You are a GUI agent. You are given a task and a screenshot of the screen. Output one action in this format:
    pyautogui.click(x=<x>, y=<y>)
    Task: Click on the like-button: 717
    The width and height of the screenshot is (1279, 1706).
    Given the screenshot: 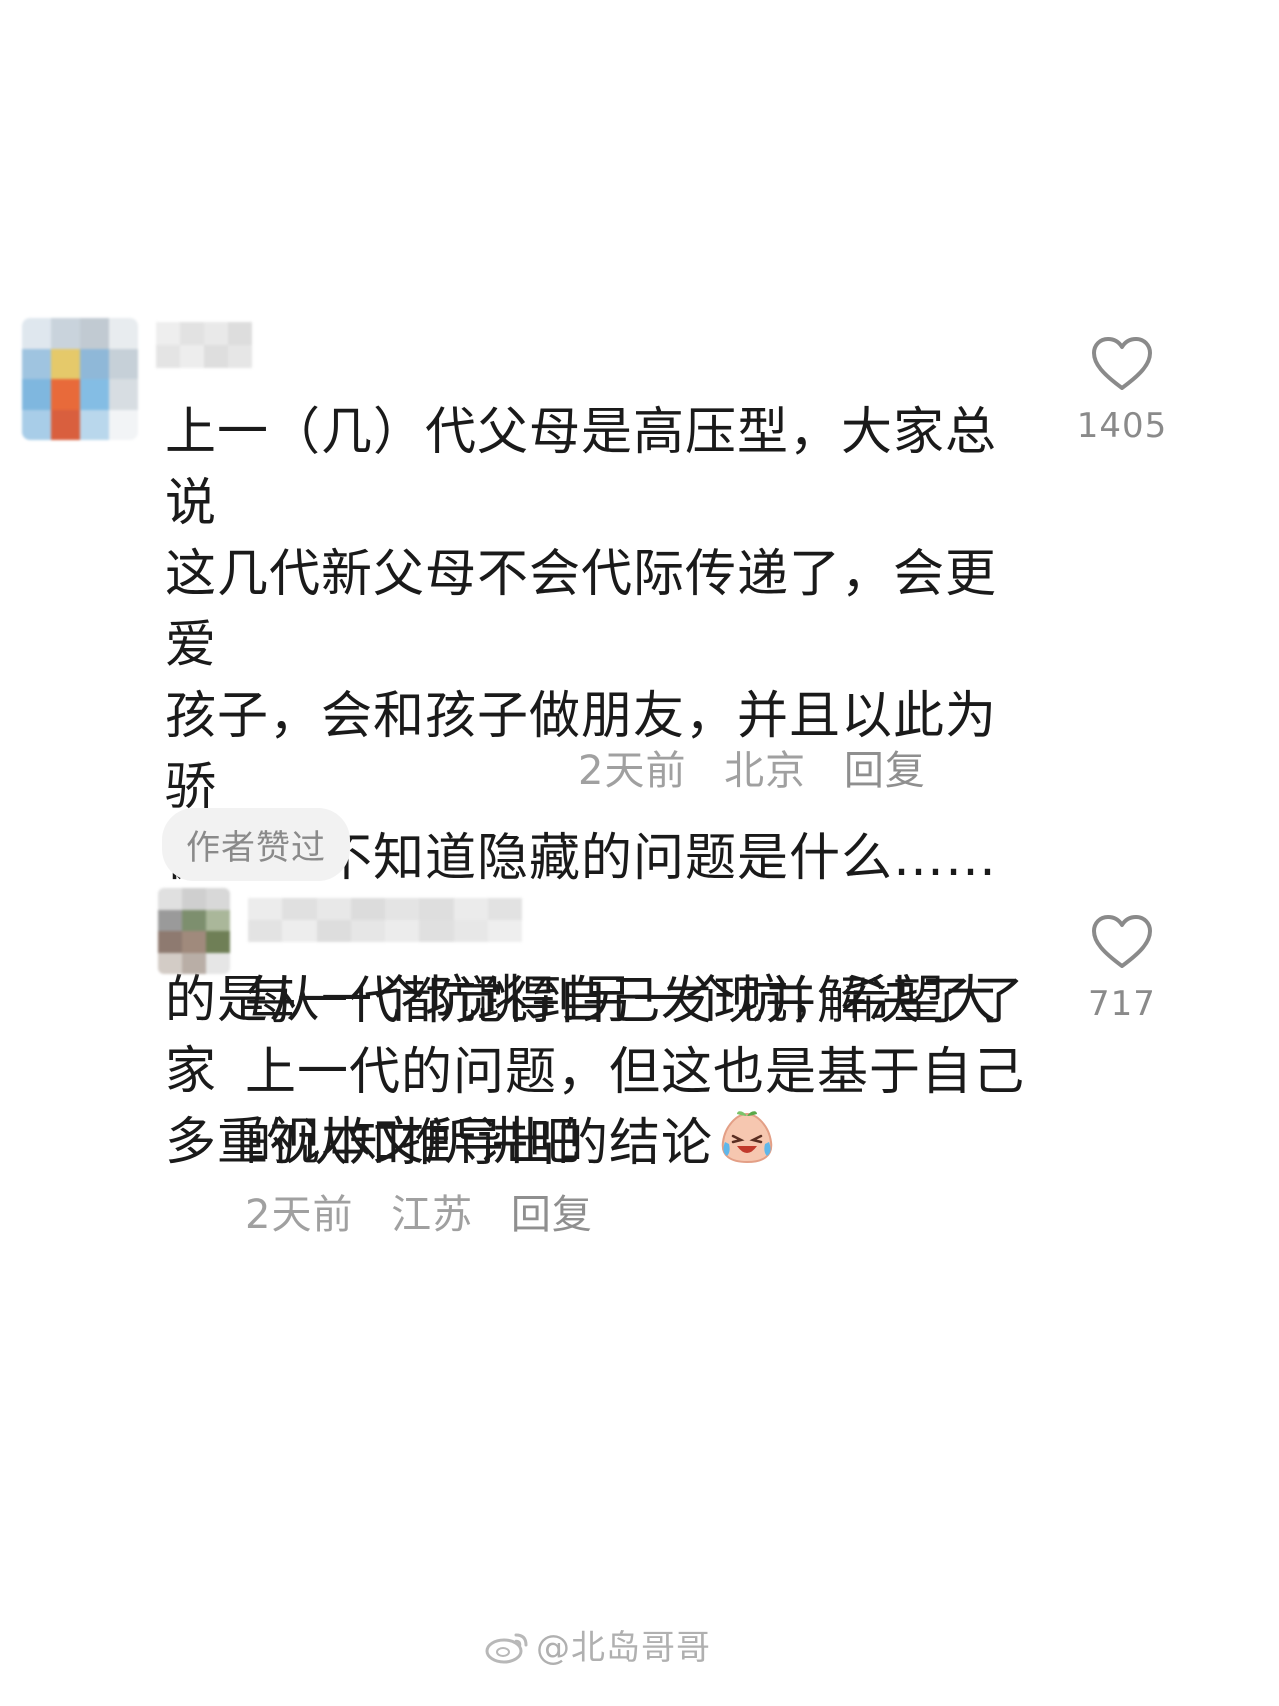 What is the action you would take?
    pyautogui.click(x=1122, y=969)
    